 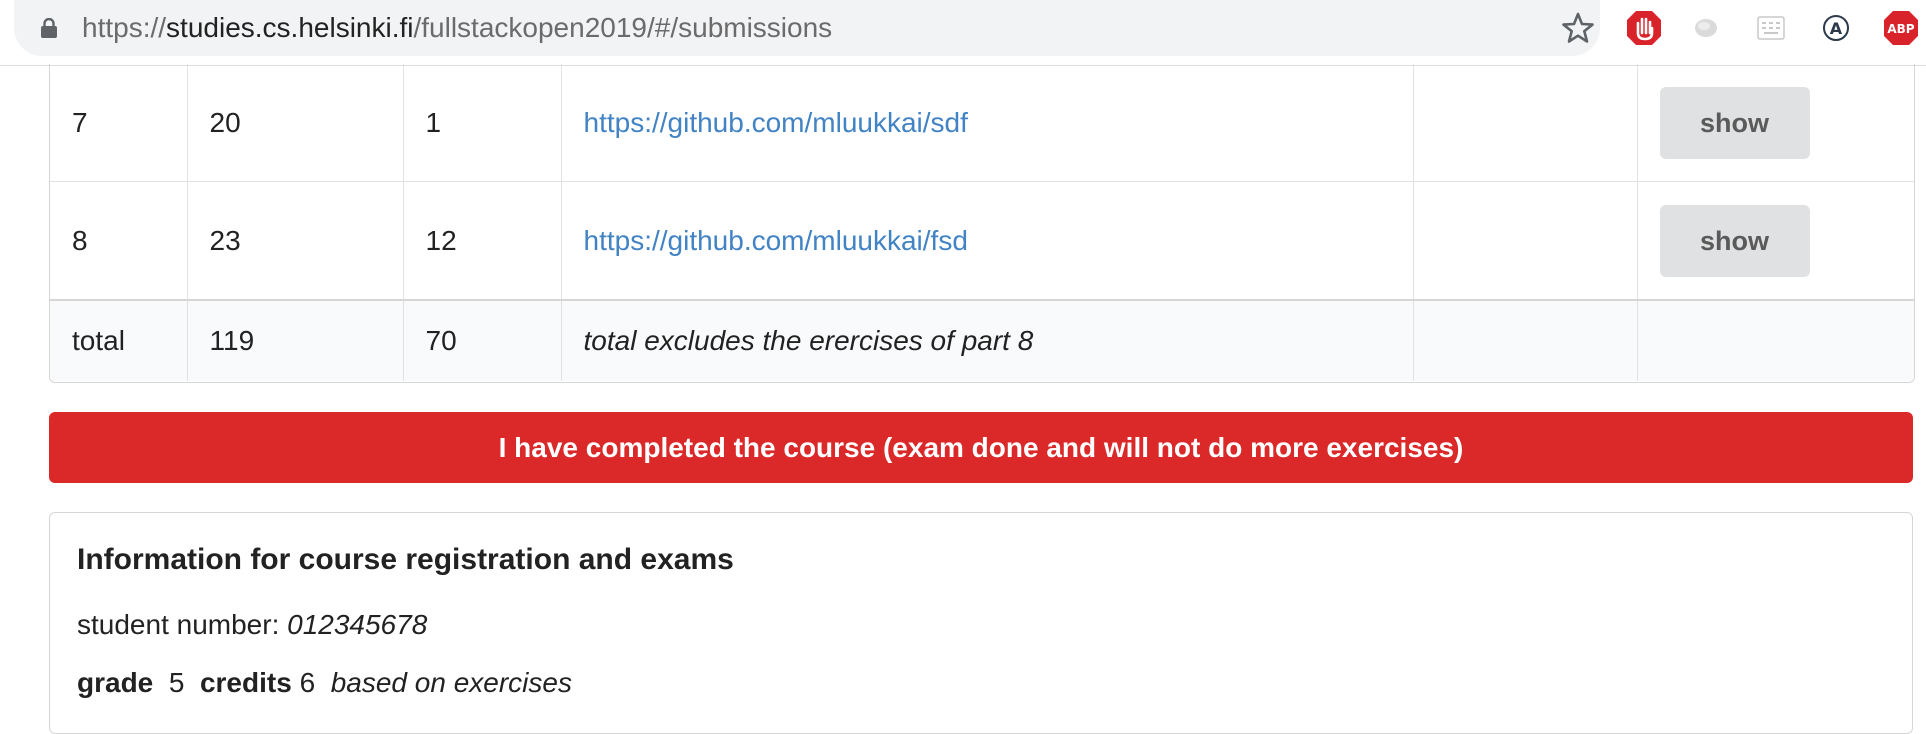 What do you see at coordinates (124, 27) in the screenshot?
I see `url-scheme: https://` at bounding box center [124, 27].